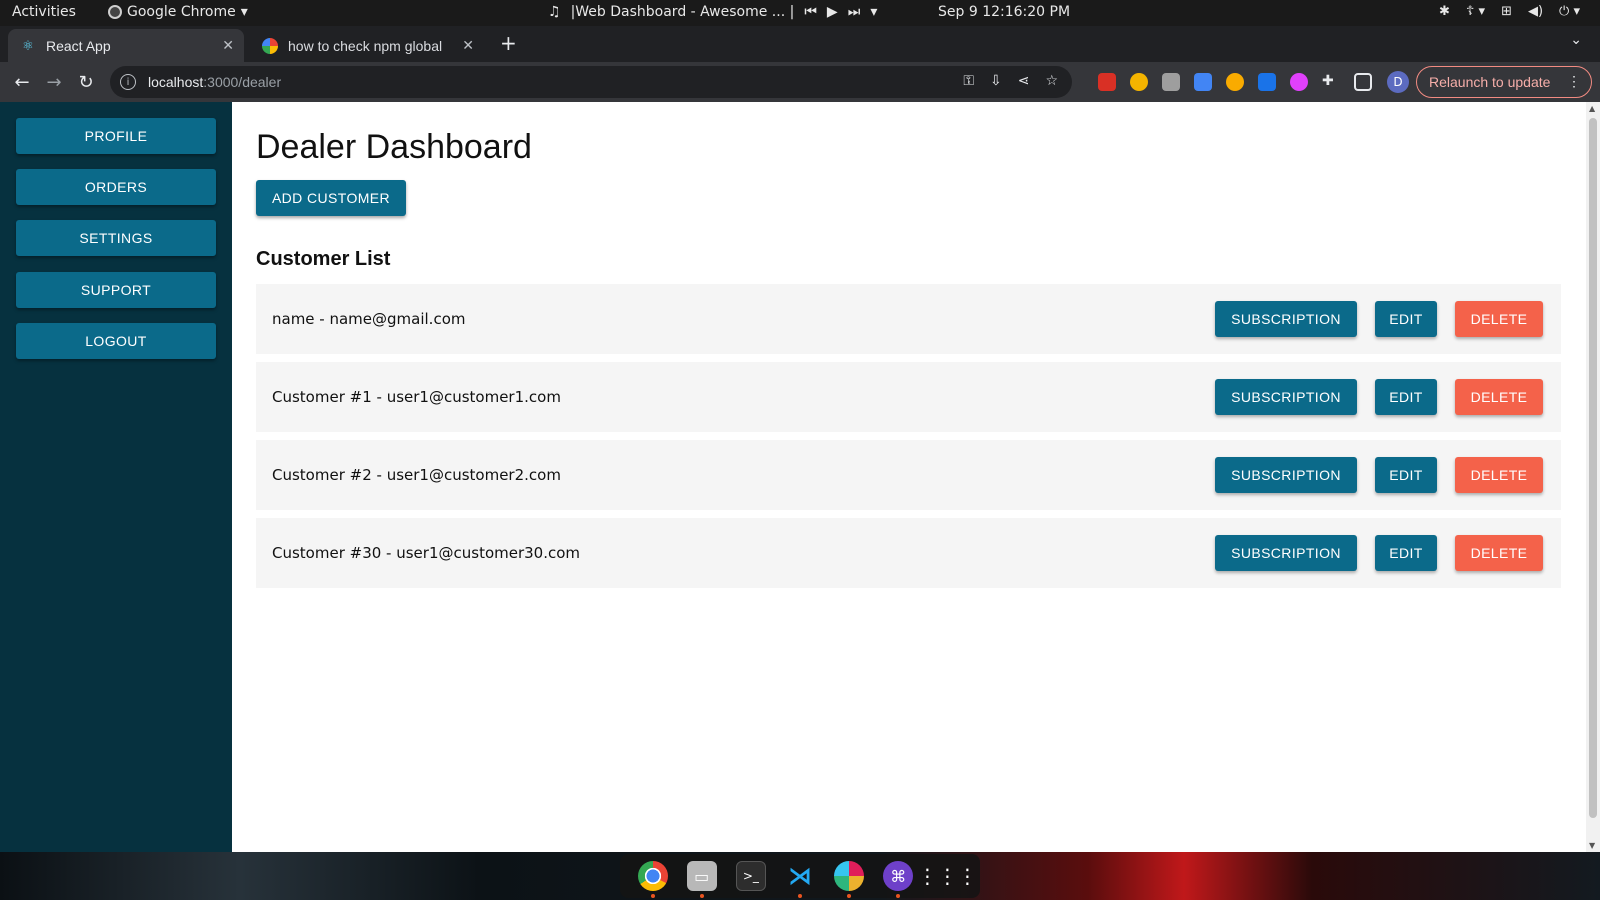 Image resolution: width=1600 pixels, height=900 pixels. I want to click on sidebar-item-orders: ORDERS, so click(116, 187).